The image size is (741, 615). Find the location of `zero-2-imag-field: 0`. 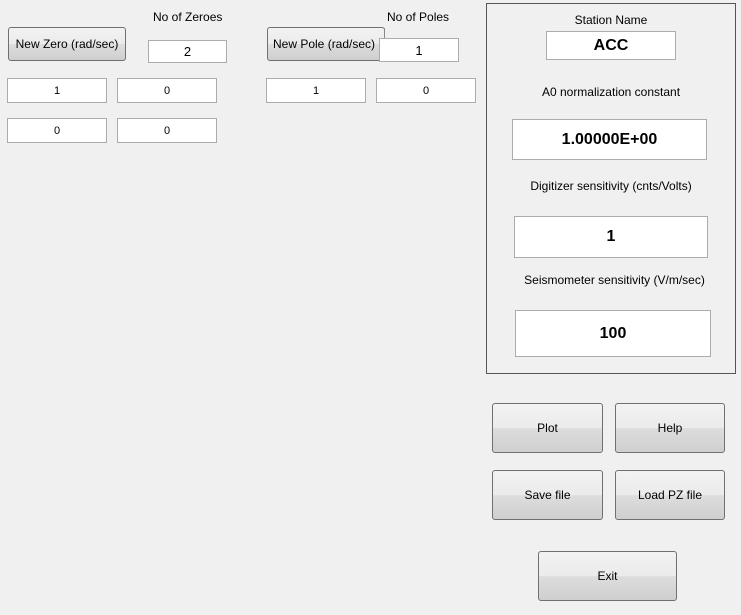

zero-2-imag-field: 0 is located at coordinates (167, 130).